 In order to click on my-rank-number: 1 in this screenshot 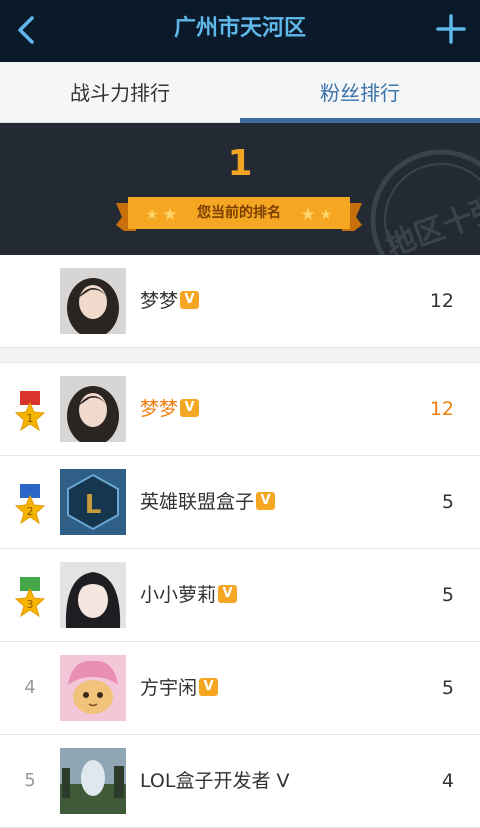, I will do `click(240, 163)`.